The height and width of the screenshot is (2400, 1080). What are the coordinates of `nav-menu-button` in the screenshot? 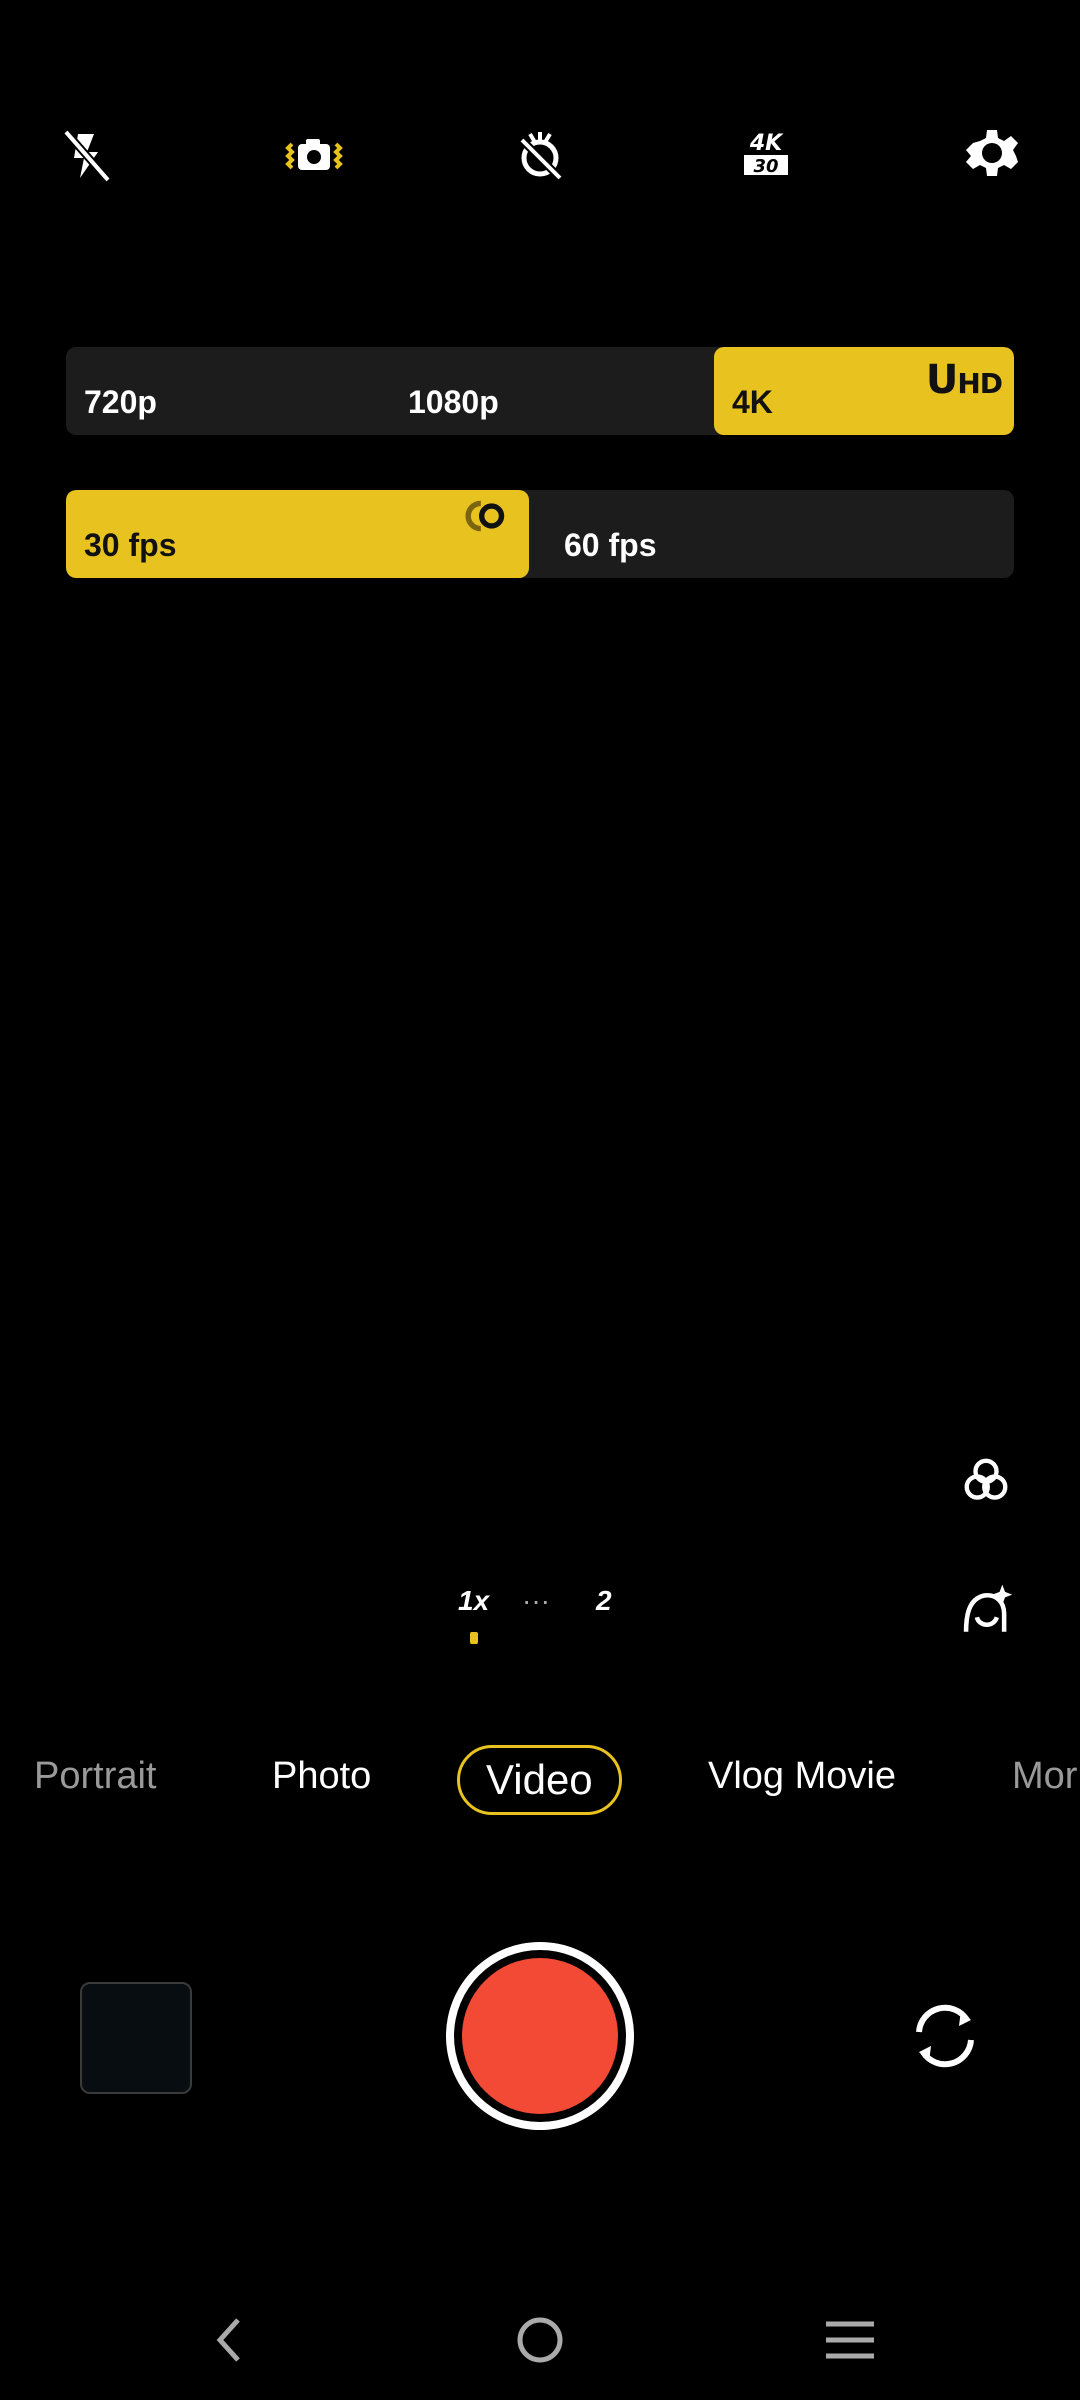 It's located at (850, 2340).